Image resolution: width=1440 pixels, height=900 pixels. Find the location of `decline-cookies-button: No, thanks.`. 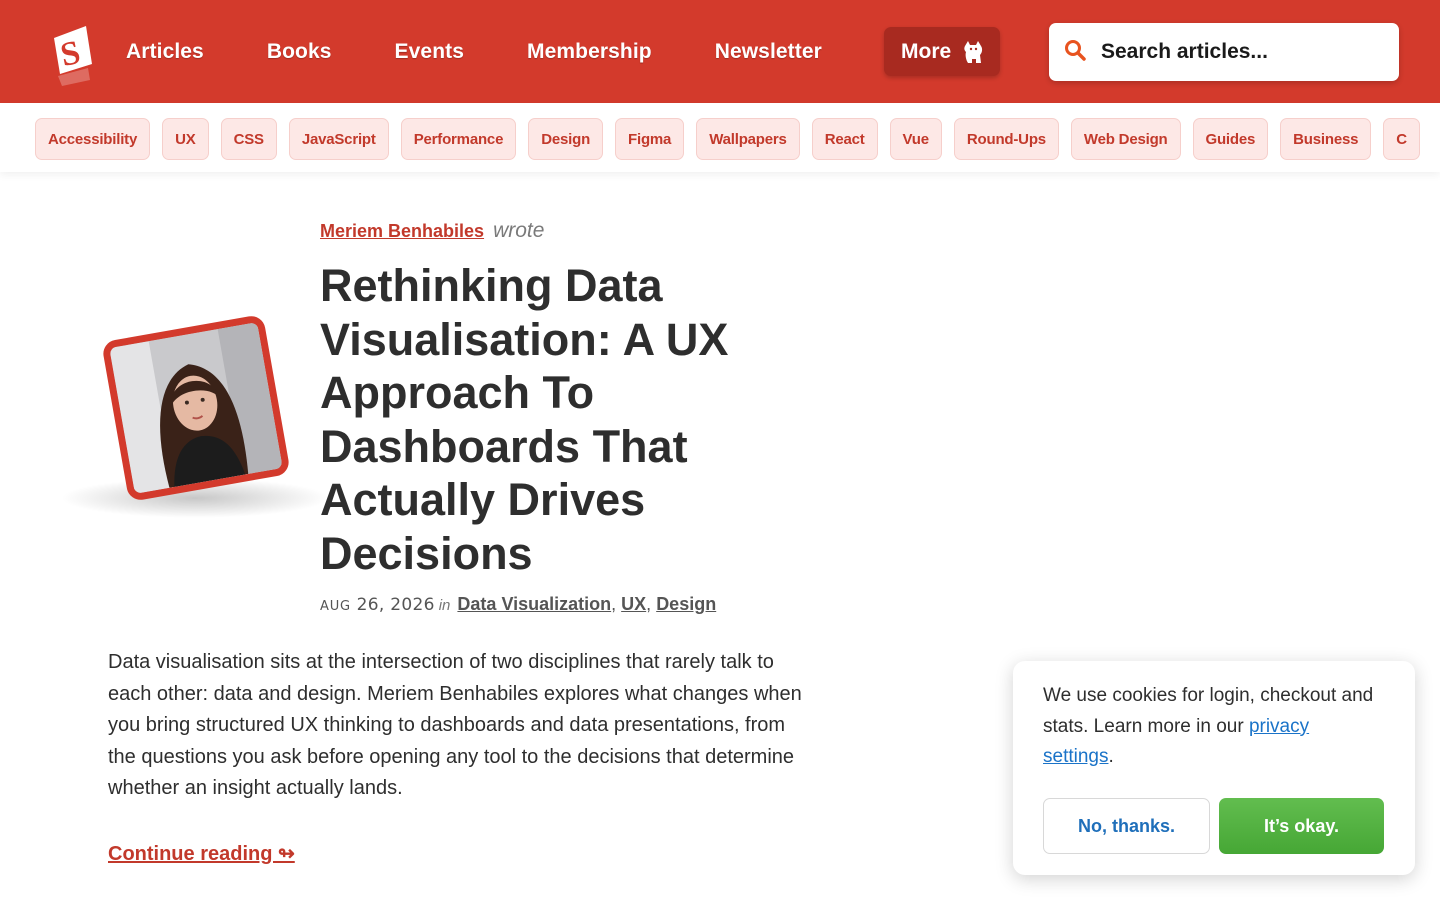

decline-cookies-button: No, thanks. is located at coordinates (1126, 826).